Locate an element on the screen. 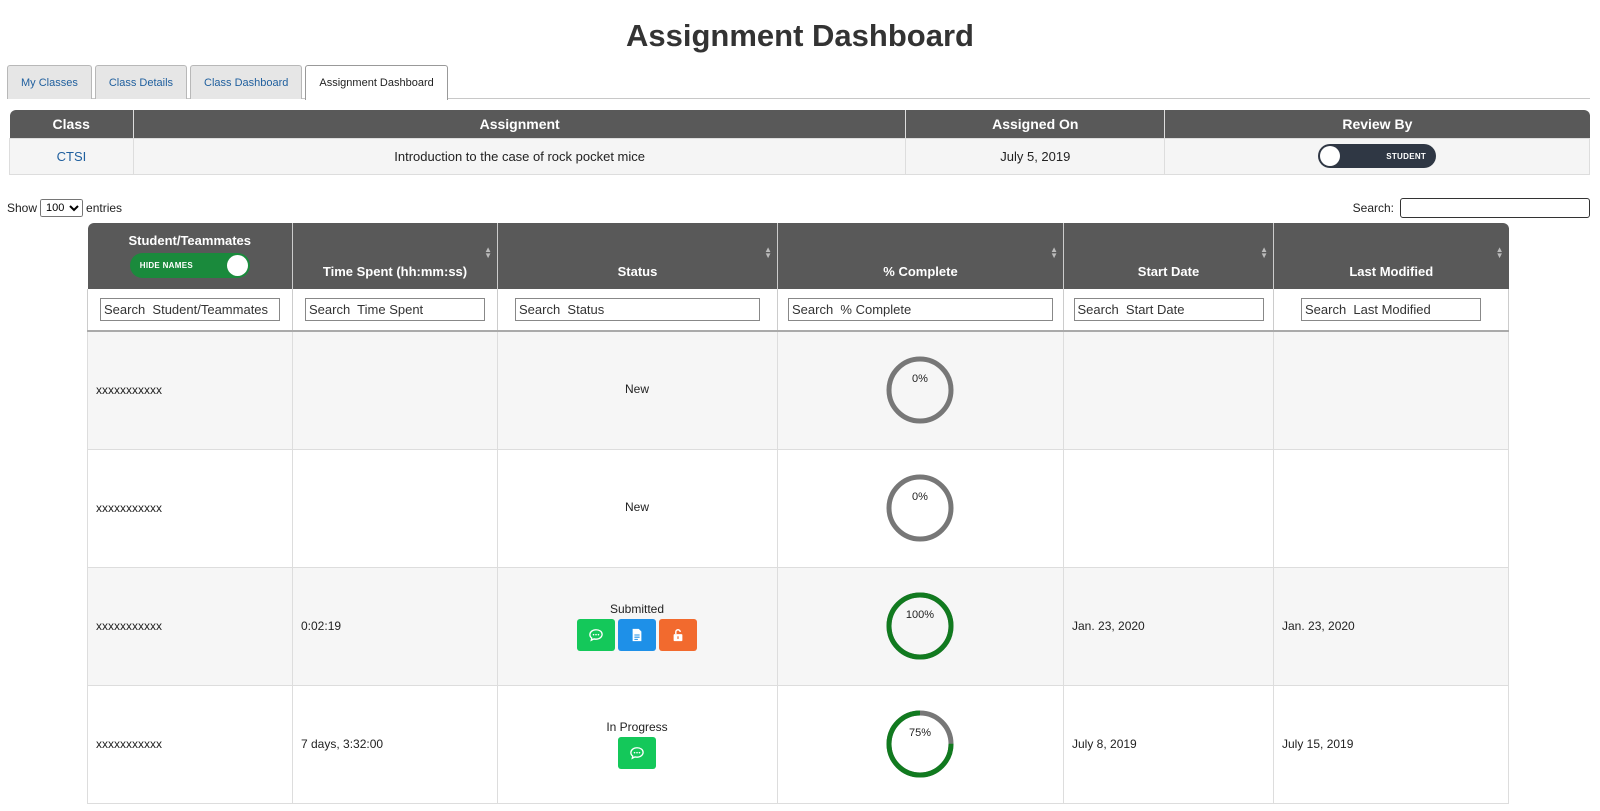 Image resolution: width=1600 pixels, height=811 pixels. document-button is located at coordinates (637, 634).